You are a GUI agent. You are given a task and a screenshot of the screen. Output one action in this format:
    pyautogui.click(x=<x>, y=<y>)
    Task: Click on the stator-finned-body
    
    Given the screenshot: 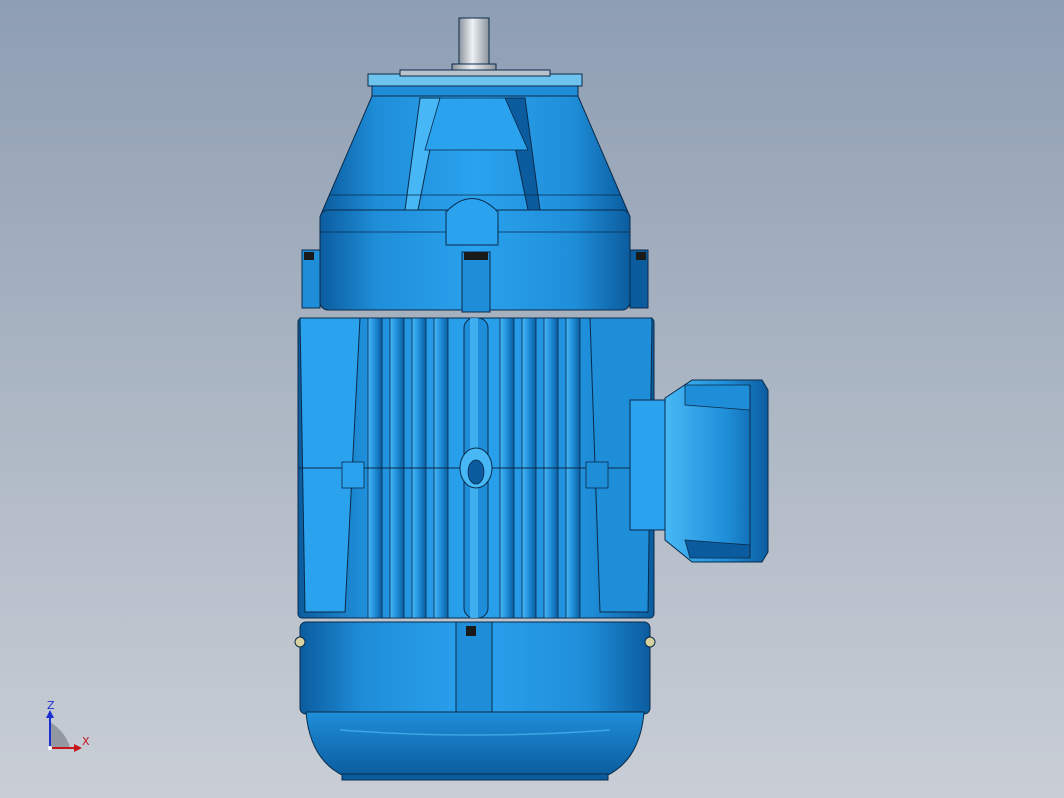 What is the action you would take?
    pyautogui.click(x=476, y=468)
    